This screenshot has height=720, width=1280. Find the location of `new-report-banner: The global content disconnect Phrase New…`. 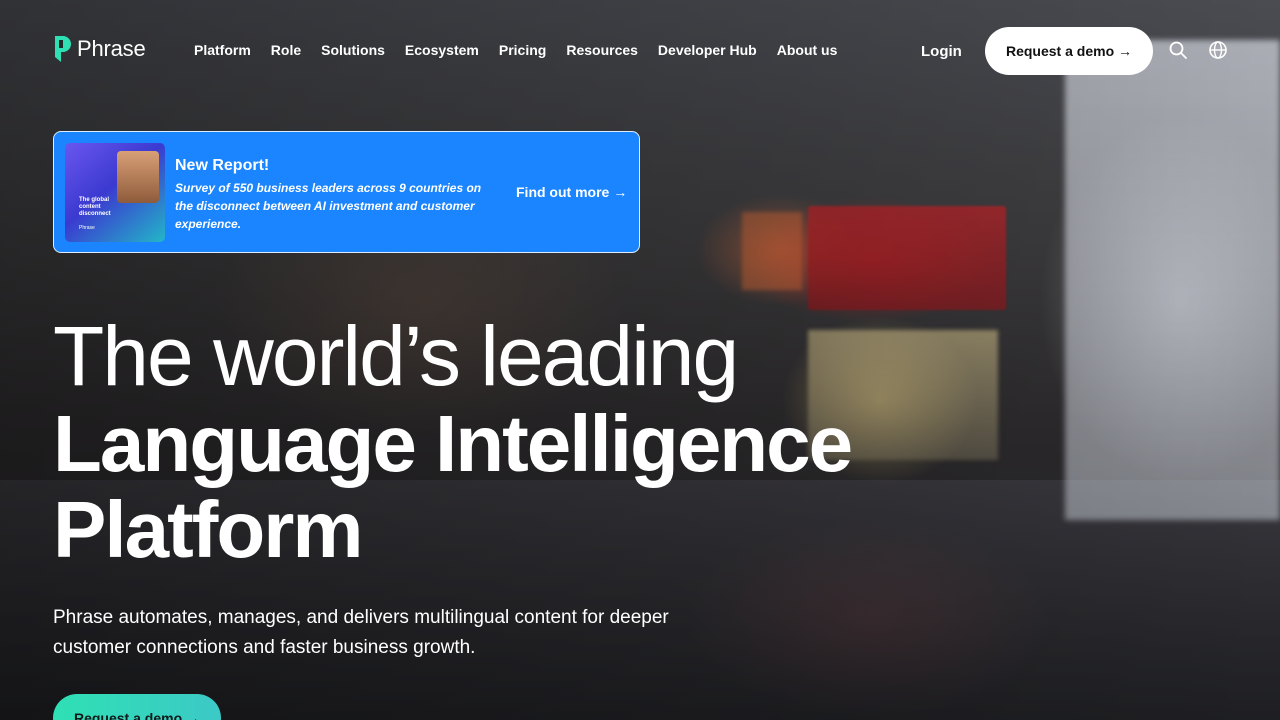

new-report-banner: The global content disconnect Phrase New… is located at coordinates (346, 192).